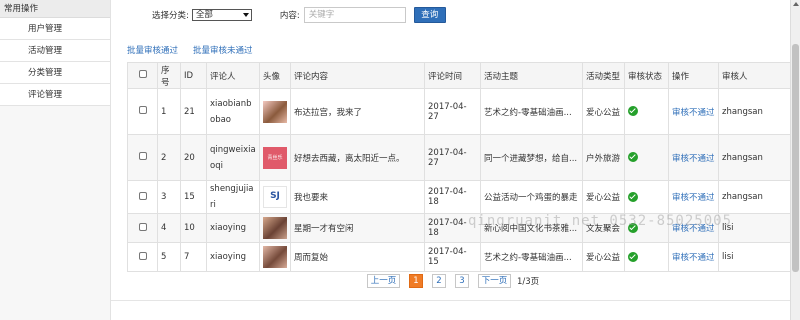 The height and width of the screenshot is (320, 800). I want to click on cell-no: 5, so click(169, 257).